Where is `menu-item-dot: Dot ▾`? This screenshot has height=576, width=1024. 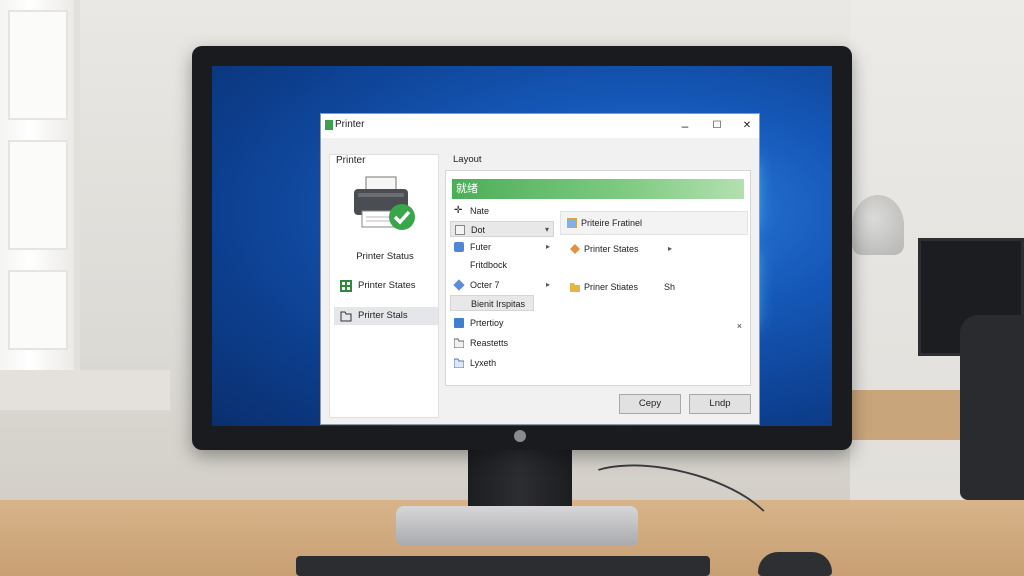 menu-item-dot: Dot ▾ is located at coordinates (502, 229).